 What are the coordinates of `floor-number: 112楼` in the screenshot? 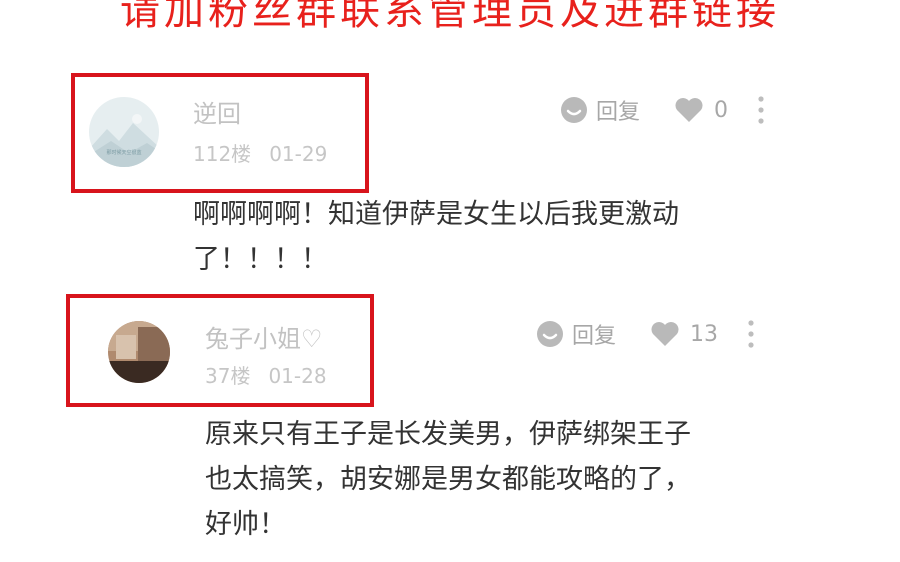 It's located at (222, 154).